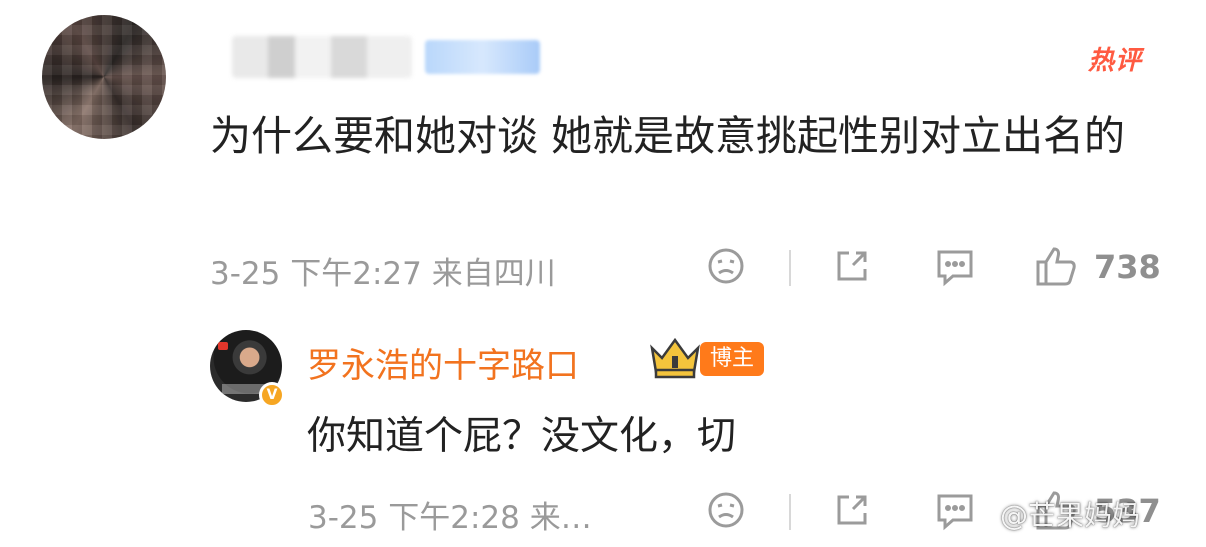  I want to click on hot-comment-badge: 热评, so click(1115, 61).